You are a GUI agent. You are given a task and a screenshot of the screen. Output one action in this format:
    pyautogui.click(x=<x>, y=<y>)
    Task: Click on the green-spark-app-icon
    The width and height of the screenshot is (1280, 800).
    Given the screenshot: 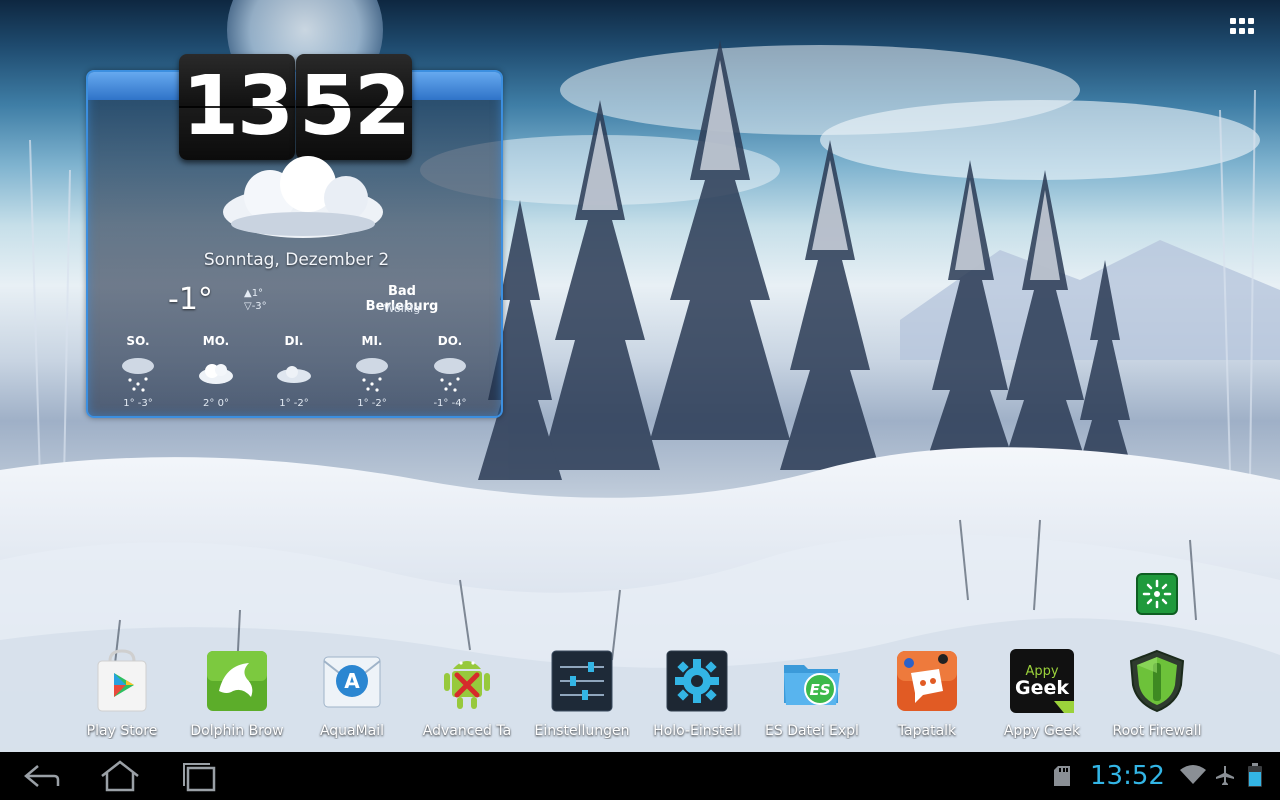 What is the action you would take?
    pyautogui.click(x=1157, y=594)
    